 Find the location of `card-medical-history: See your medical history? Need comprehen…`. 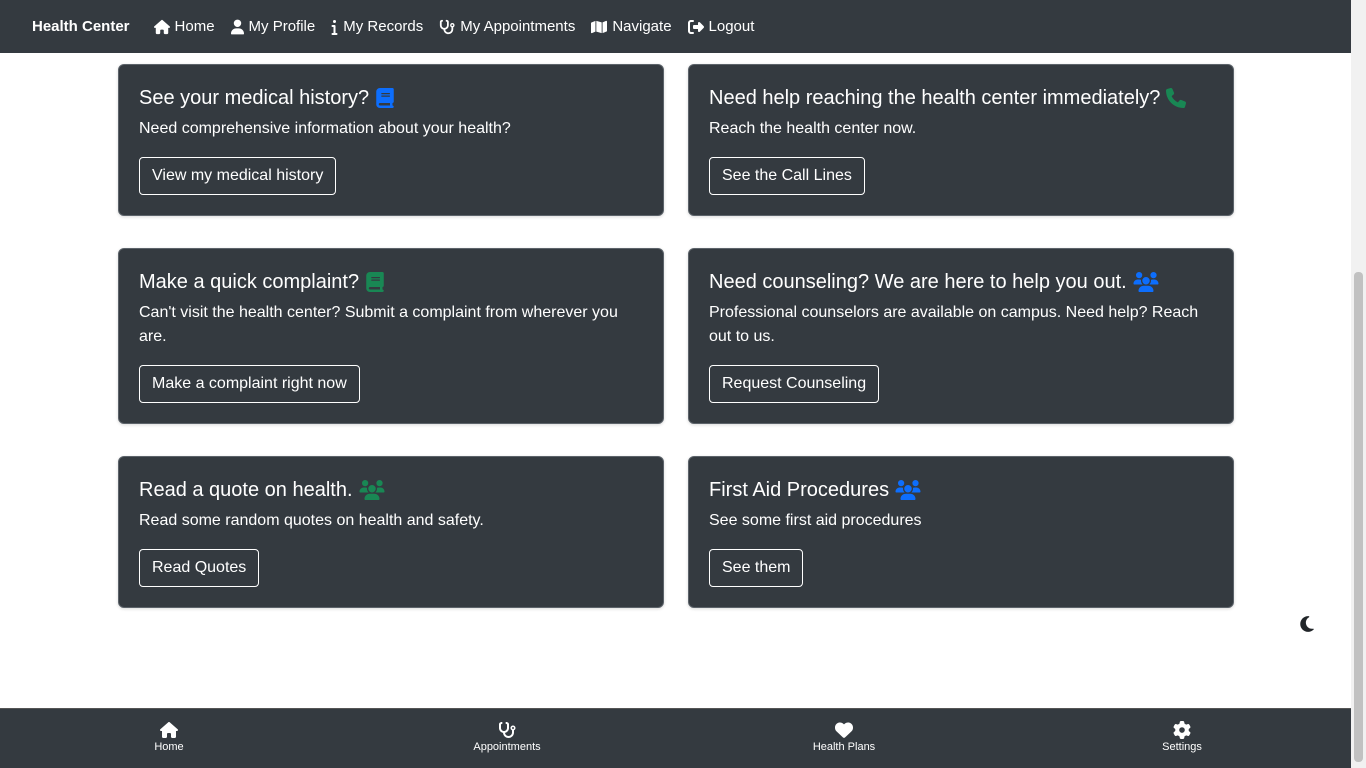

card-medical-history: See your medical history? Need comprehen… is located at coordinates (391, 140).